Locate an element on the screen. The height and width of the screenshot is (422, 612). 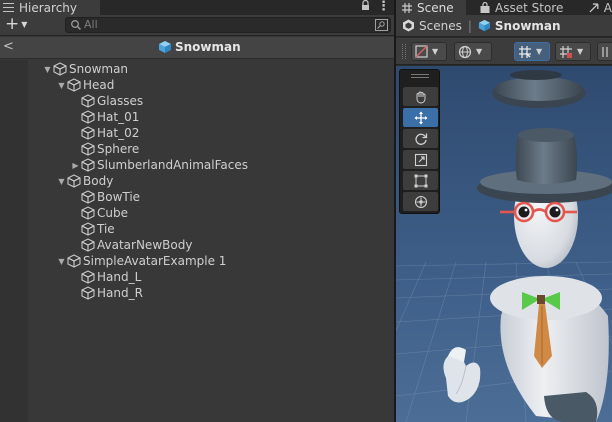
hand-tool-button is located at coordinates (420, 96).